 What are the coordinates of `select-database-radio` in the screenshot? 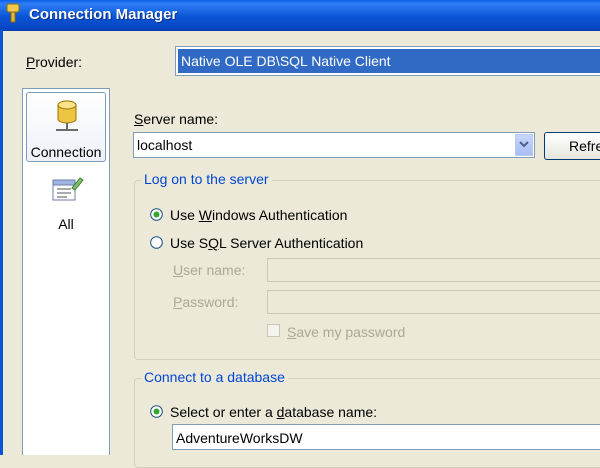 It's located at (156, 411).